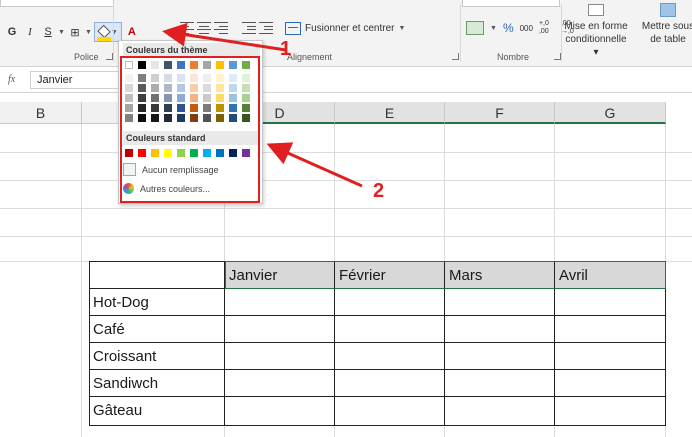 Image resolution: width=692 pixels, height=437 pixels. Describe the element at coordinates (286, 49) in the screenshot. I see `annotation-label-1: 1` at that location.